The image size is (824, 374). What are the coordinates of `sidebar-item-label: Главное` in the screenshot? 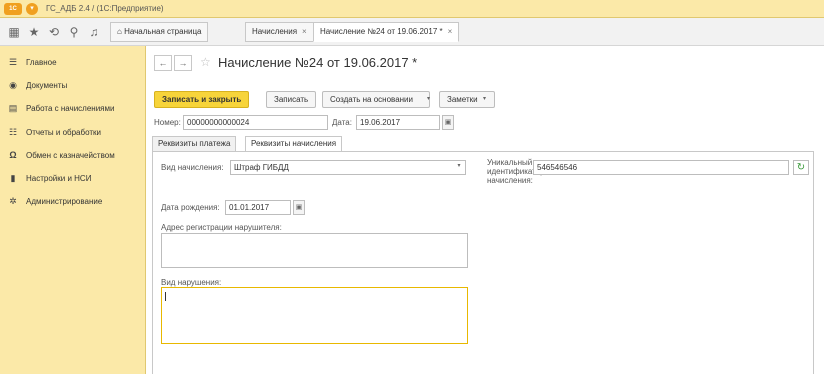 It's located at (41, 62).